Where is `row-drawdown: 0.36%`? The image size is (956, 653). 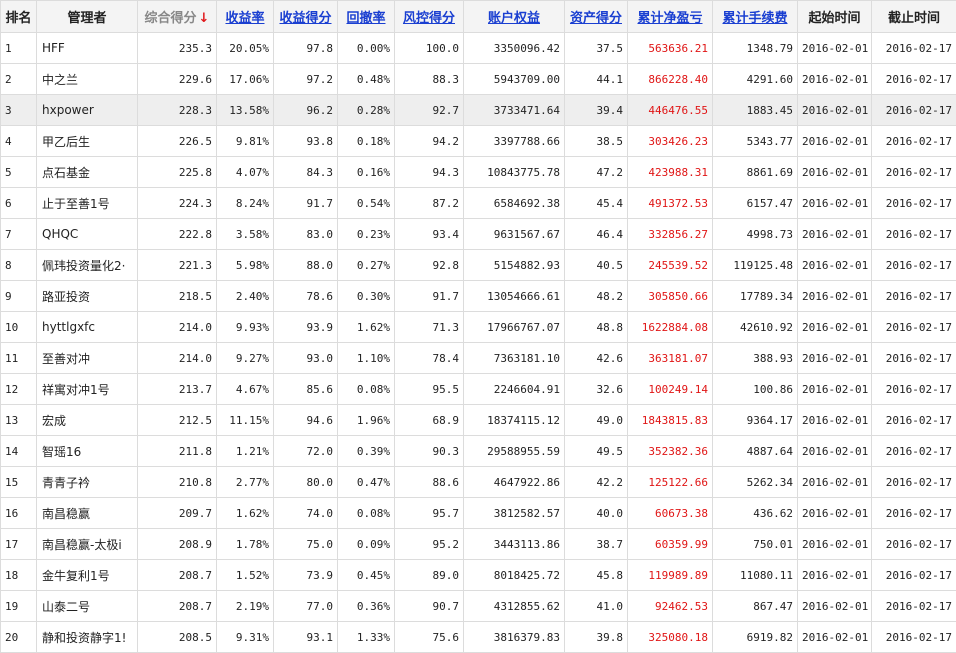 row-drawdown: 0.36% is located at coordinates (366, 606).